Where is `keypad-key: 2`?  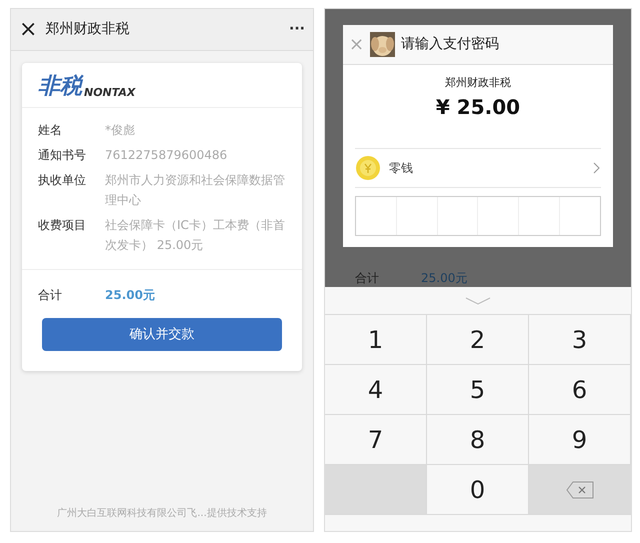
keypad-key: 2 is located at coordinates (478, 340).